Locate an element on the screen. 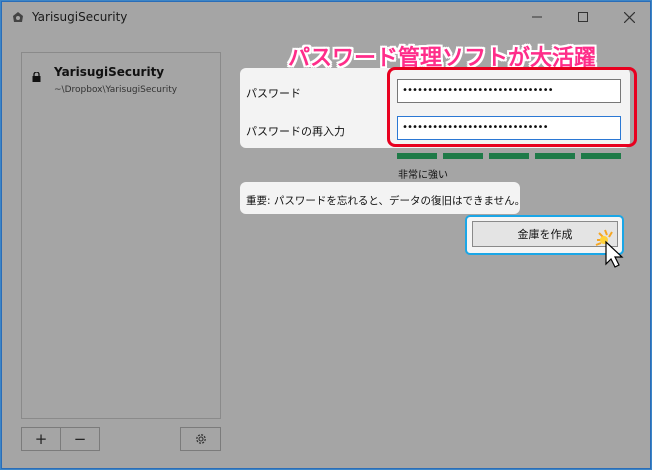 The width and height of the screenshot is (652, 470). minimize-icon is located at coordinates (537, 17).